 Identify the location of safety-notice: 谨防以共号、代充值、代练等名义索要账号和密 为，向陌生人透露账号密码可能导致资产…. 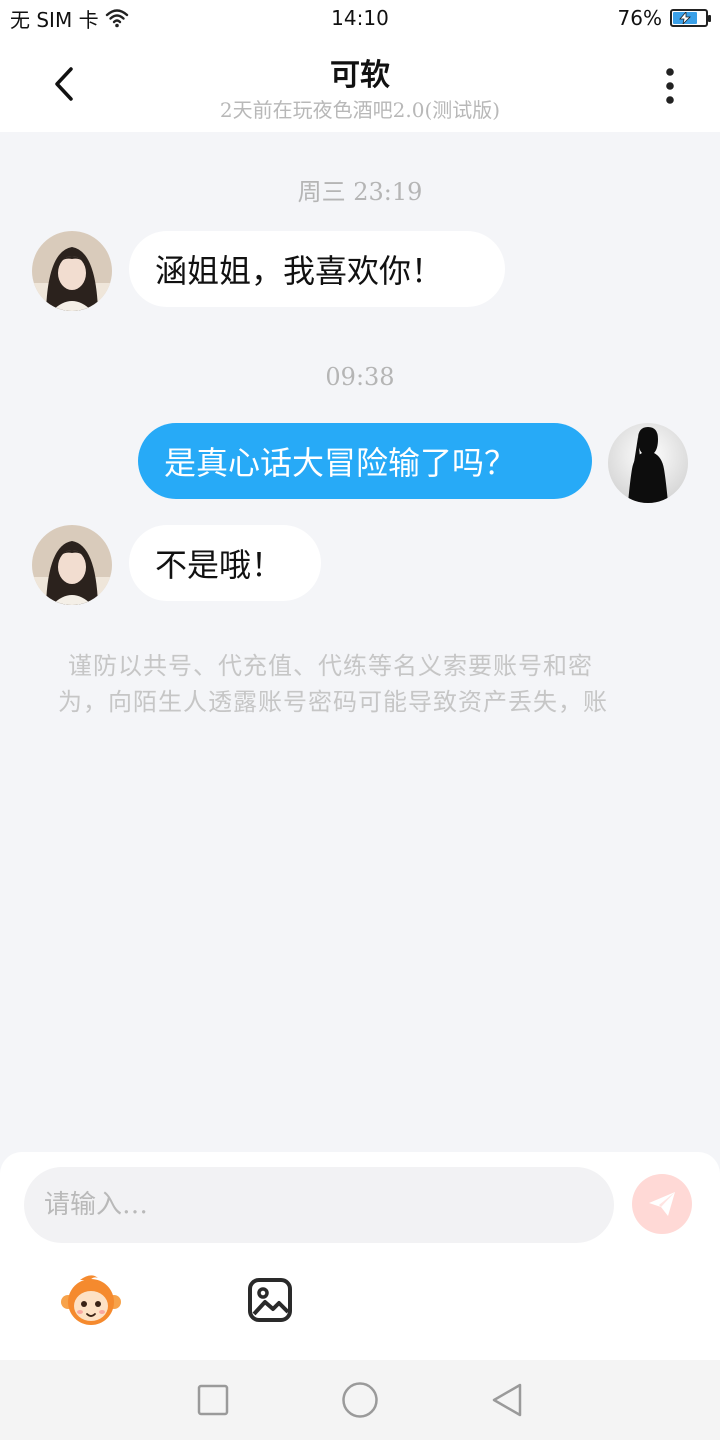
(359, 684).